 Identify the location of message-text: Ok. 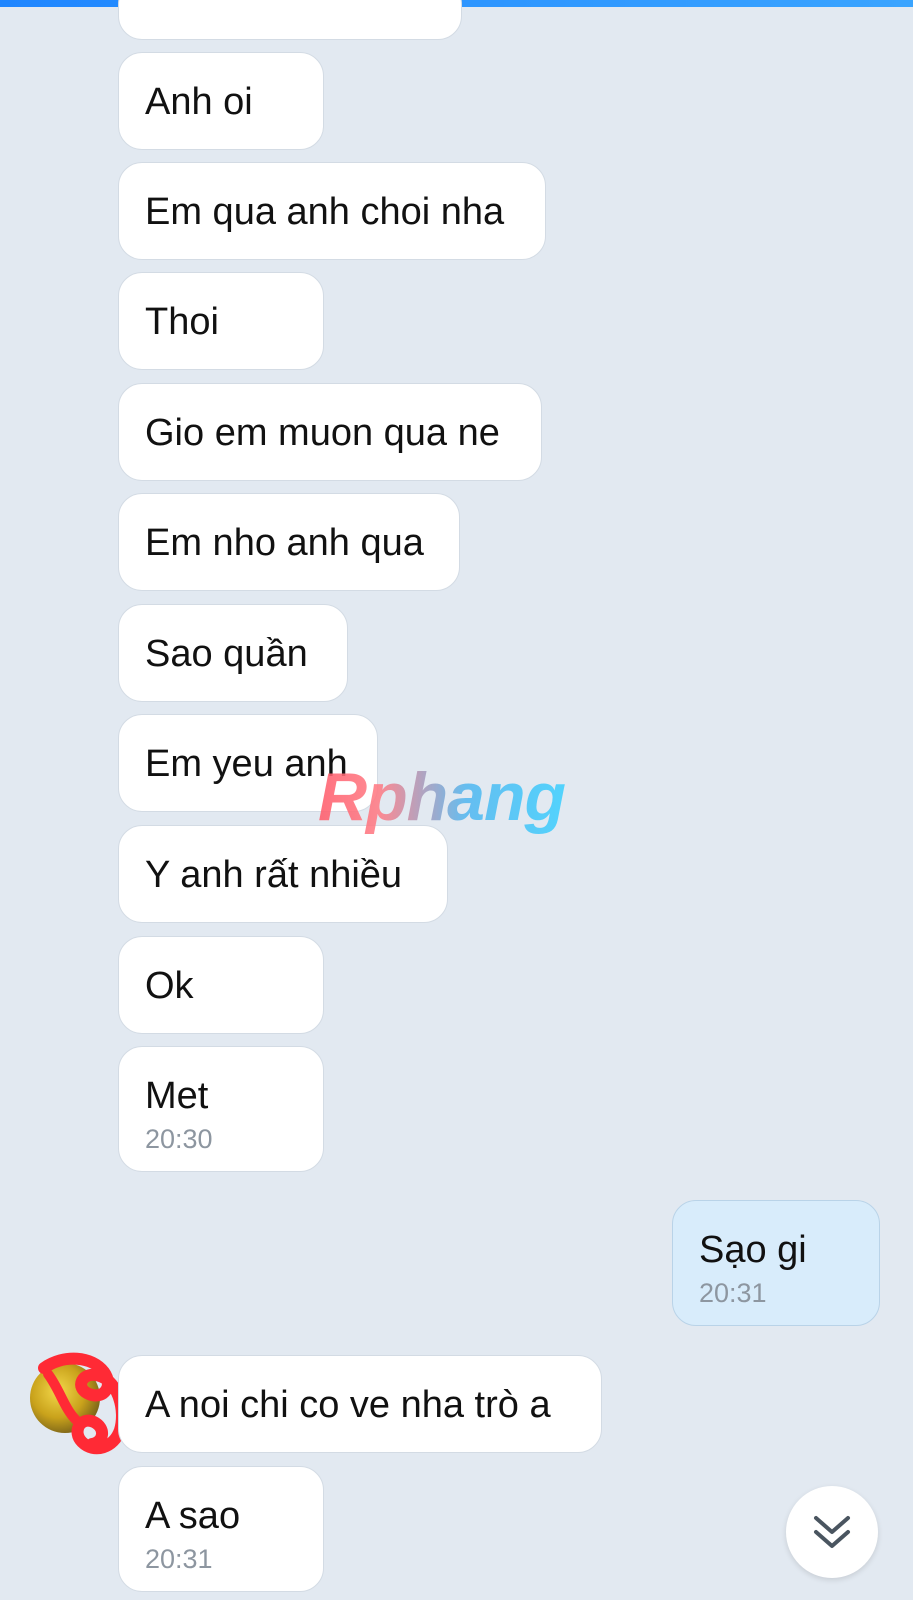
(169, 986).